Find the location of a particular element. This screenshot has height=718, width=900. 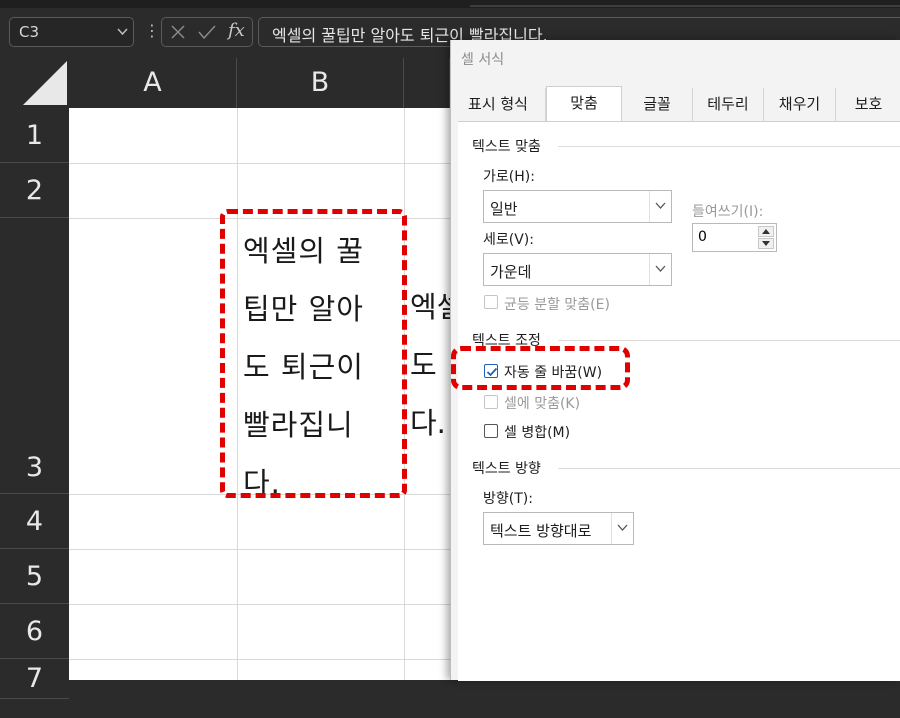

cancel-icon is located at coordinates (178, 32).